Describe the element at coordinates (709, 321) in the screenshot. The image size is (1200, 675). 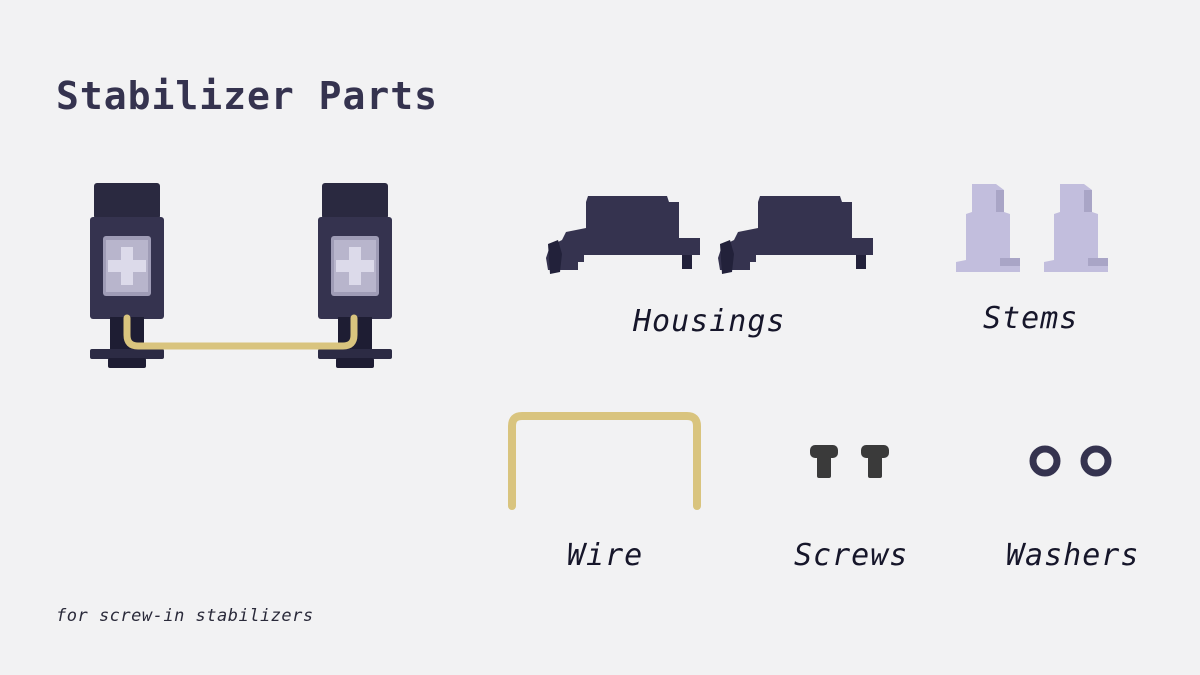
I see `housings-label: Housings` at that location.